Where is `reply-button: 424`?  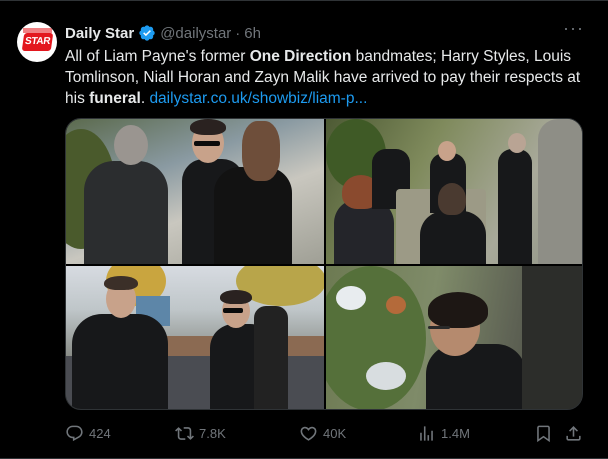 reply-button: 424 is located at coordinates (88, 433).